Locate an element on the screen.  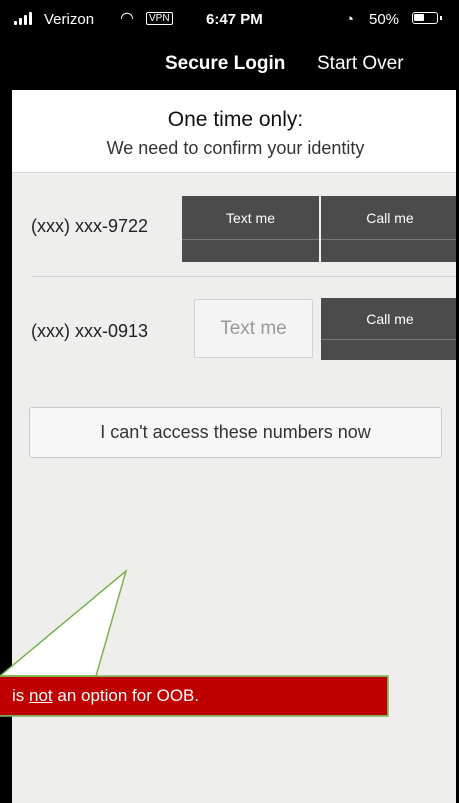
callout-text: is is located at coordinates (20, 695).